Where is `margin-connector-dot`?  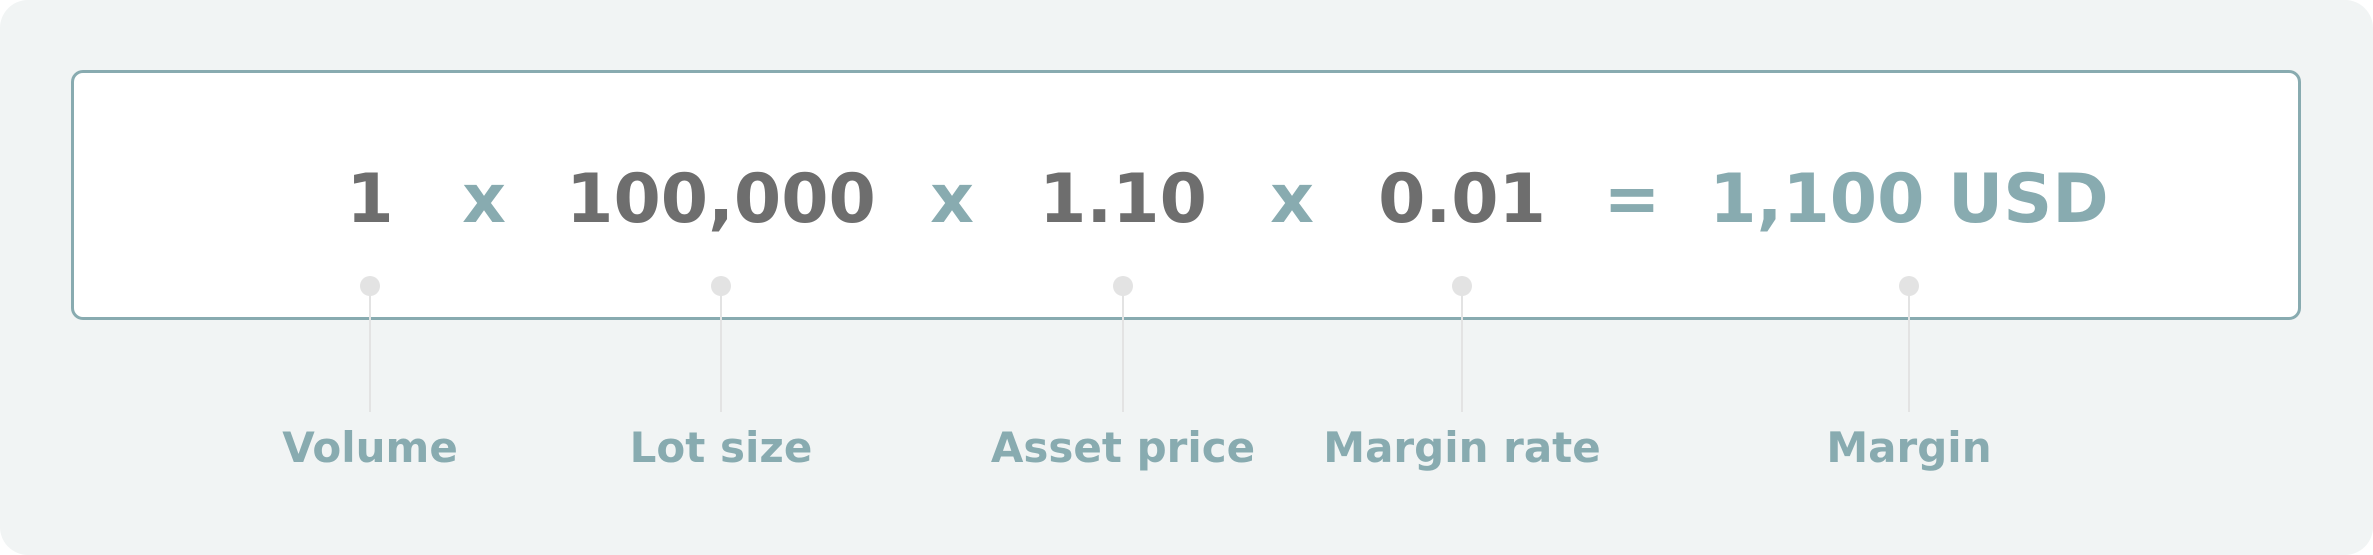
margin-connector-dot is located at coordinates (1909, 286).